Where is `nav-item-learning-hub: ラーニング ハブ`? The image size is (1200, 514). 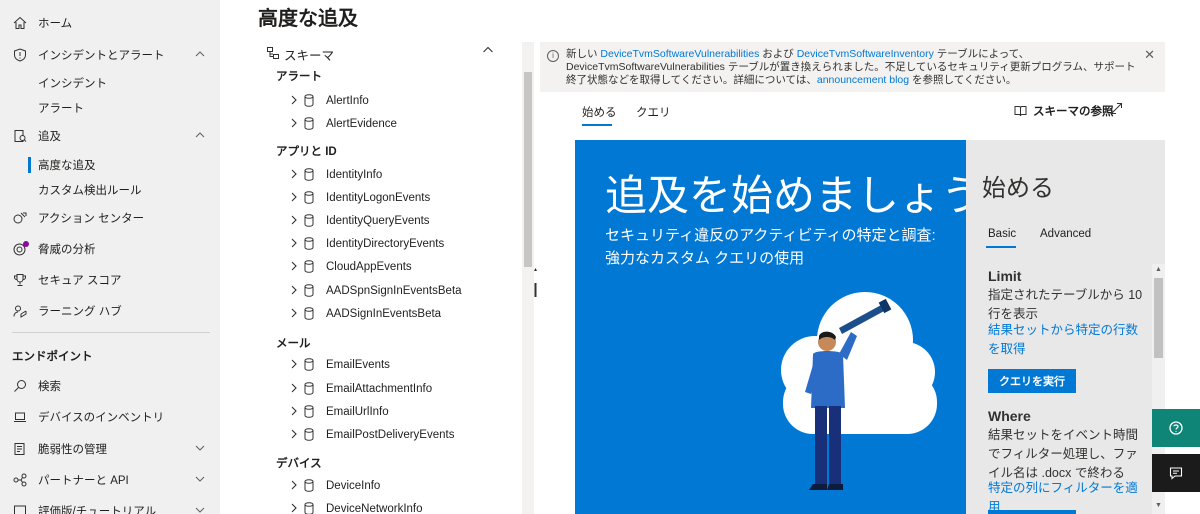
nav-item-learning-hub: ラーニング ハブ is located at coordinates (110, 311).